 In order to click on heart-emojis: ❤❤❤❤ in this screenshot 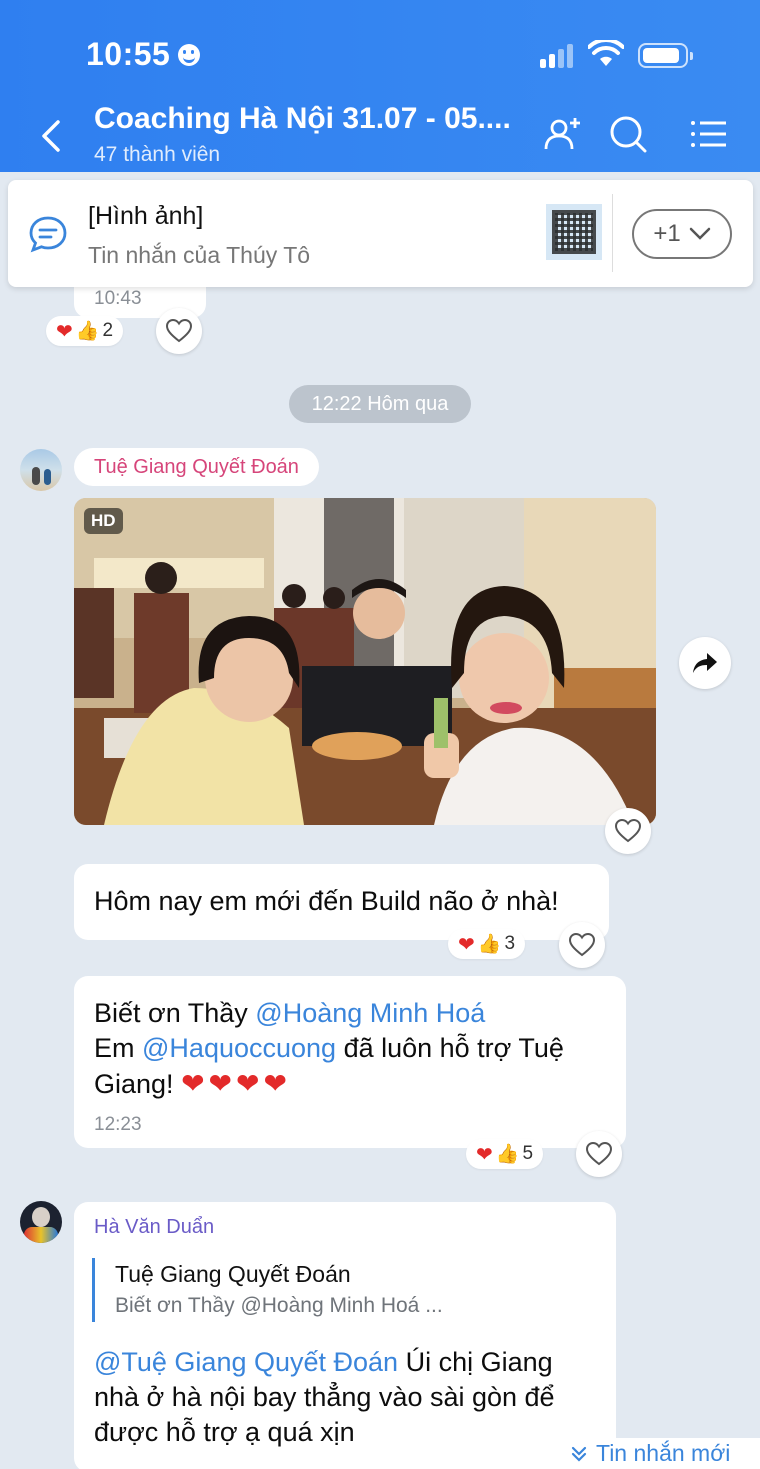, I will do `click(236, 1083)`.